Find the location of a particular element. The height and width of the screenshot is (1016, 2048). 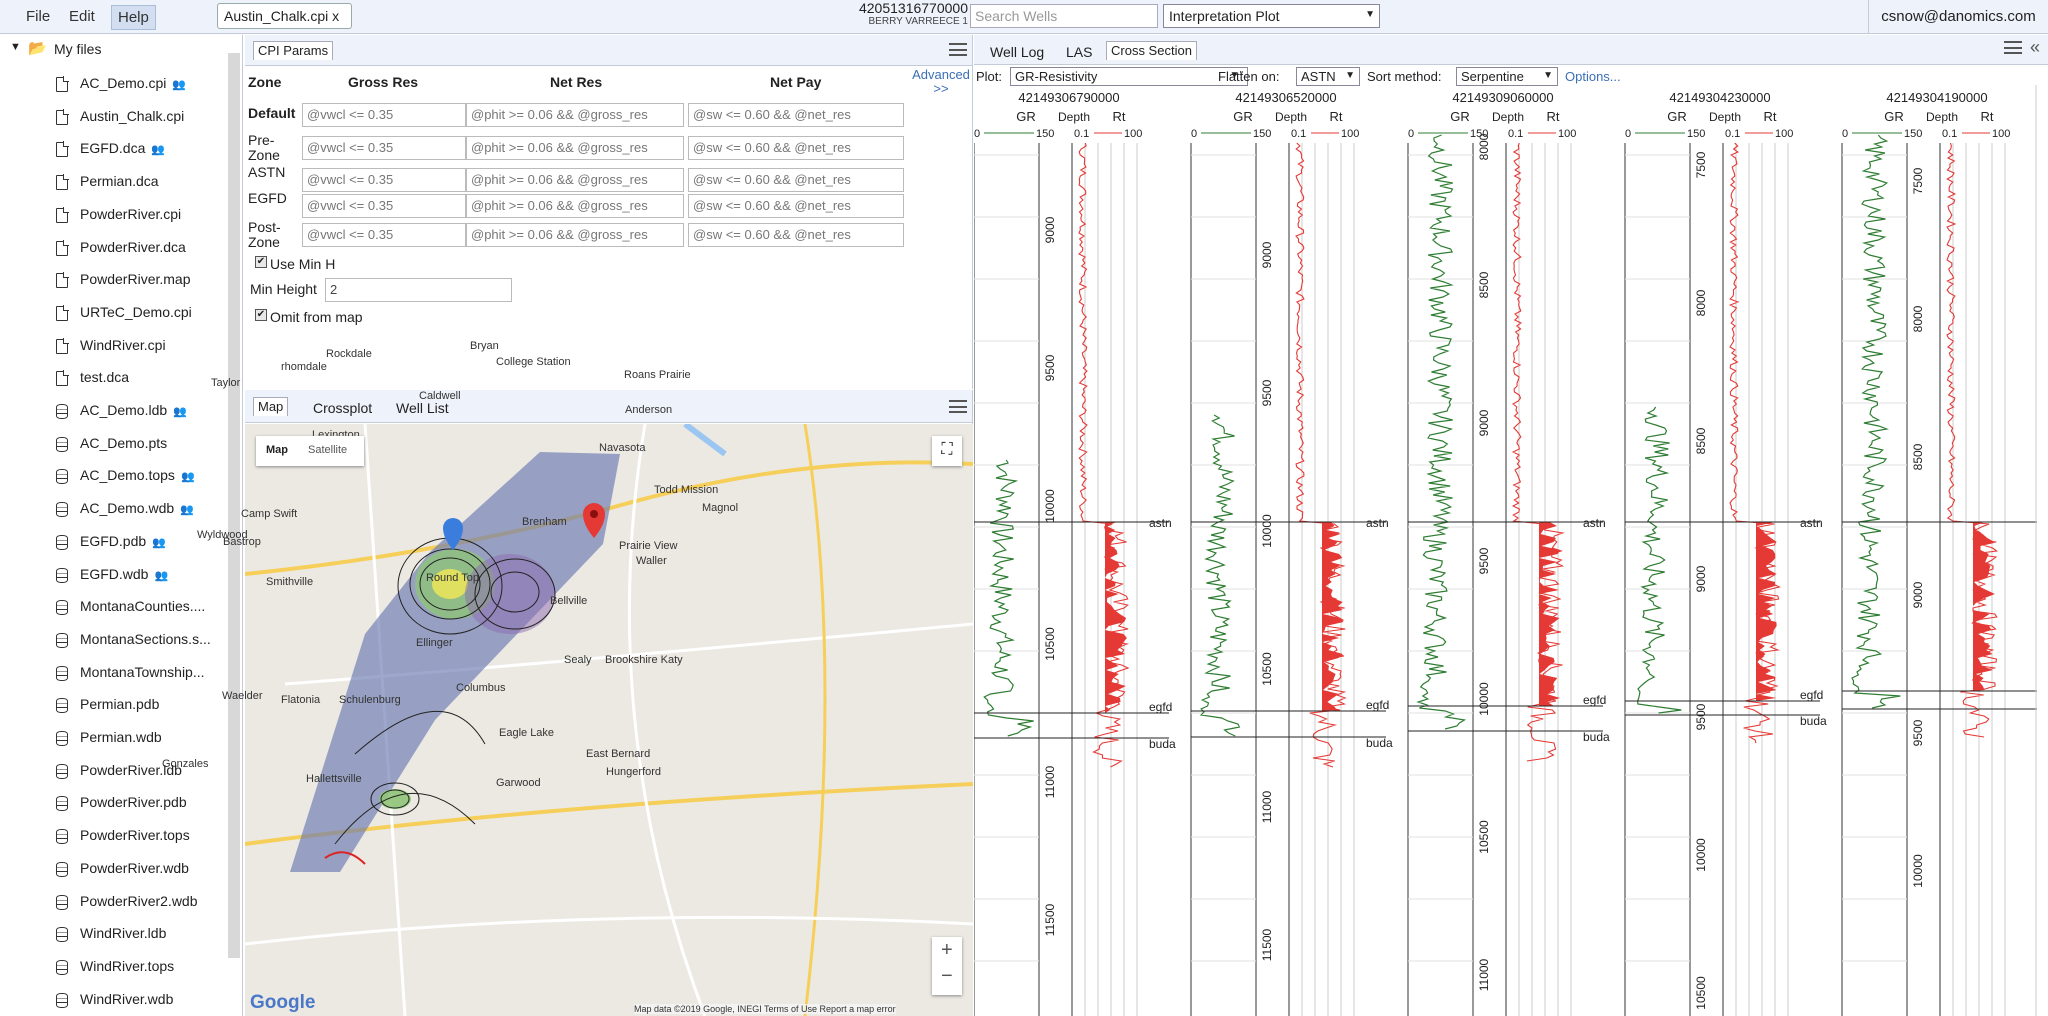

file-item-label: EGFD.wdb is located at coordinates (114, 573).